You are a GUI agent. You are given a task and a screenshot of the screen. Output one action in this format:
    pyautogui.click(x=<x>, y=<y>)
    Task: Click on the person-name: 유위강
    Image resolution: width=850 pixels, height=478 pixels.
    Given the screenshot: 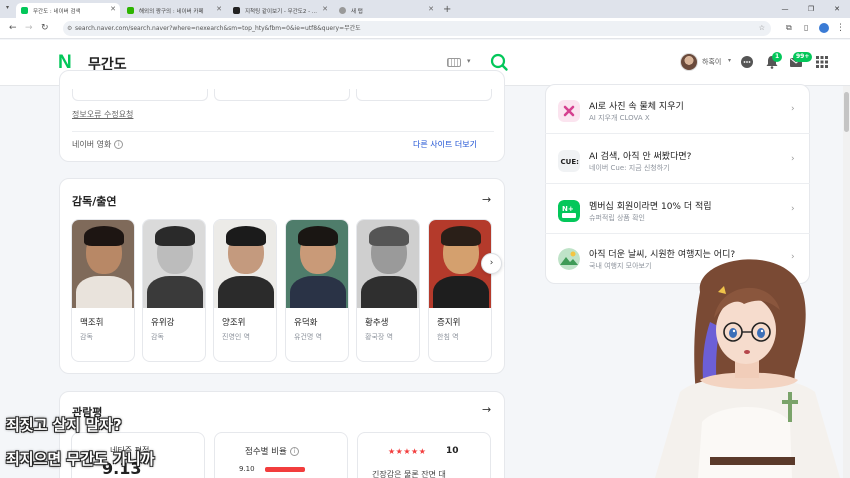 What is the action you would take?
    pyautogui.click(x=163, y=323)
    